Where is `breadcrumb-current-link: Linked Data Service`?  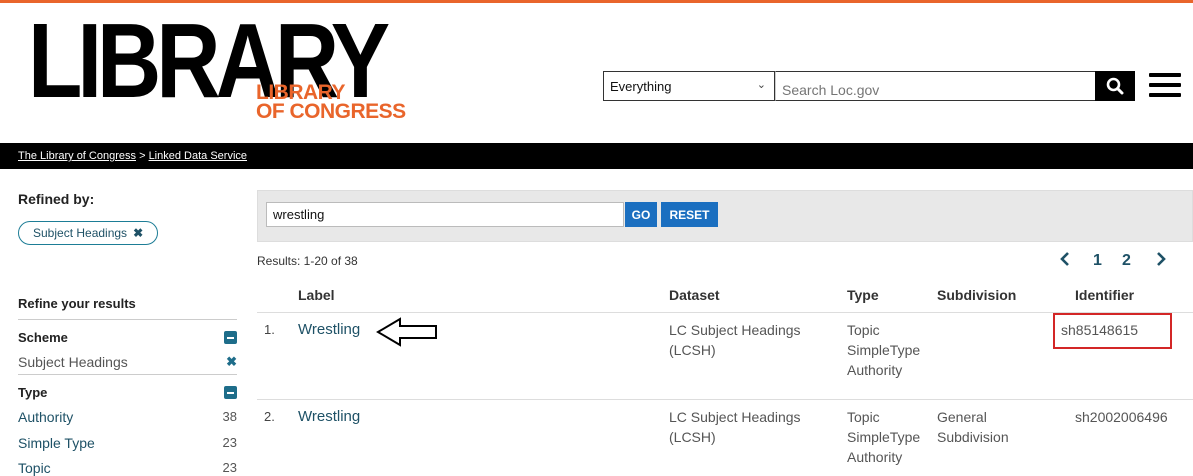
breadcrumb-current-link: Linked Data Service is located at coordinates (198, 156).